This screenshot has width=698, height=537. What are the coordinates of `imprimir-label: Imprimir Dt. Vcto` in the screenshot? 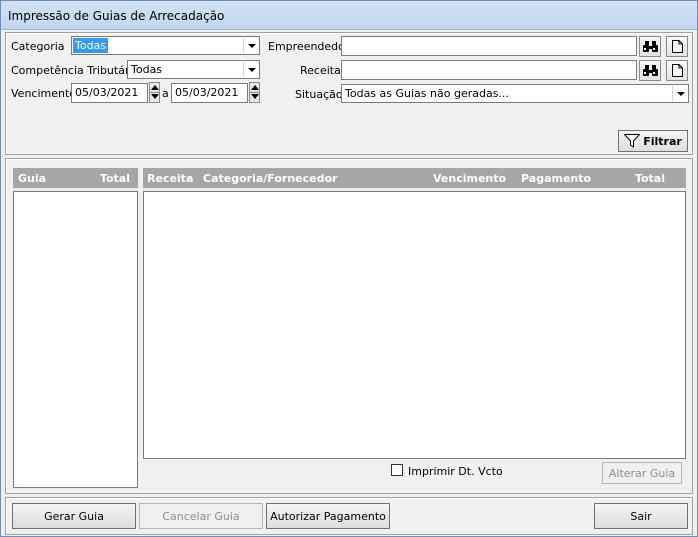 It's located at (455, 471).